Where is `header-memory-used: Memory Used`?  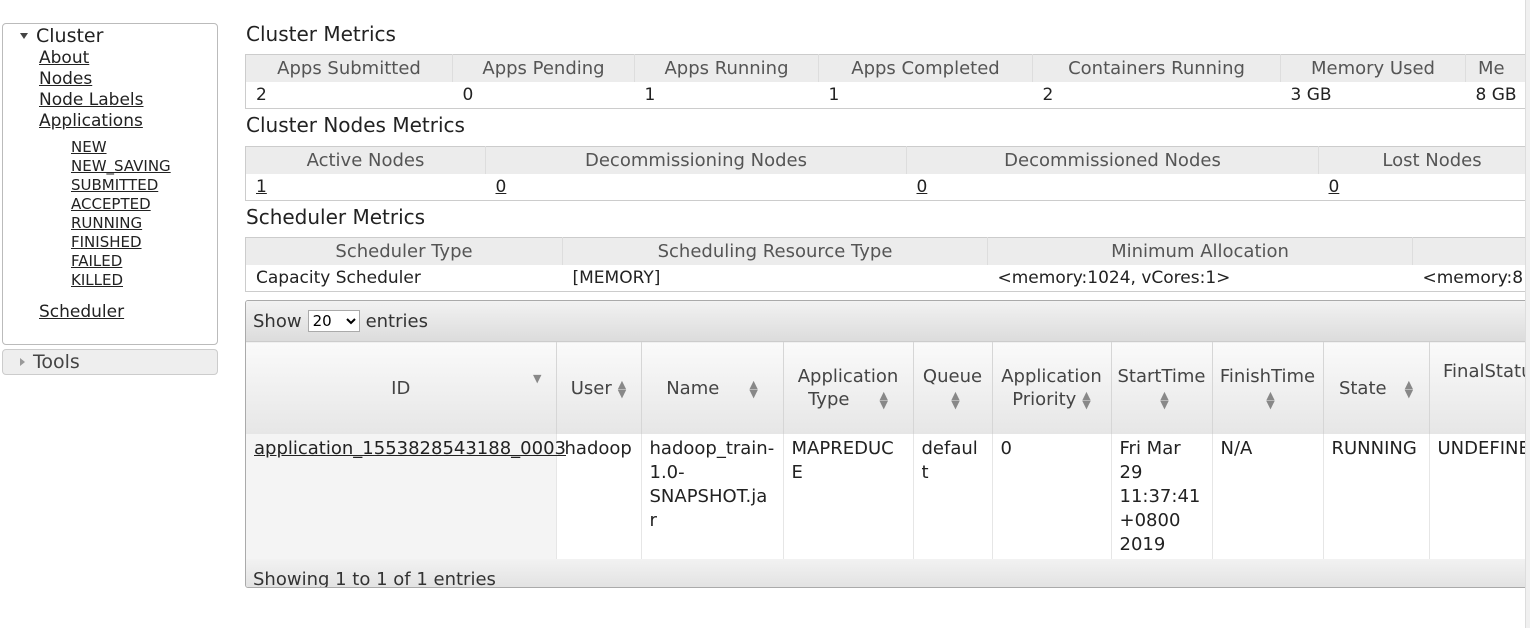
header-memory-used: Memory Used is located at coordinates (1373, 68).